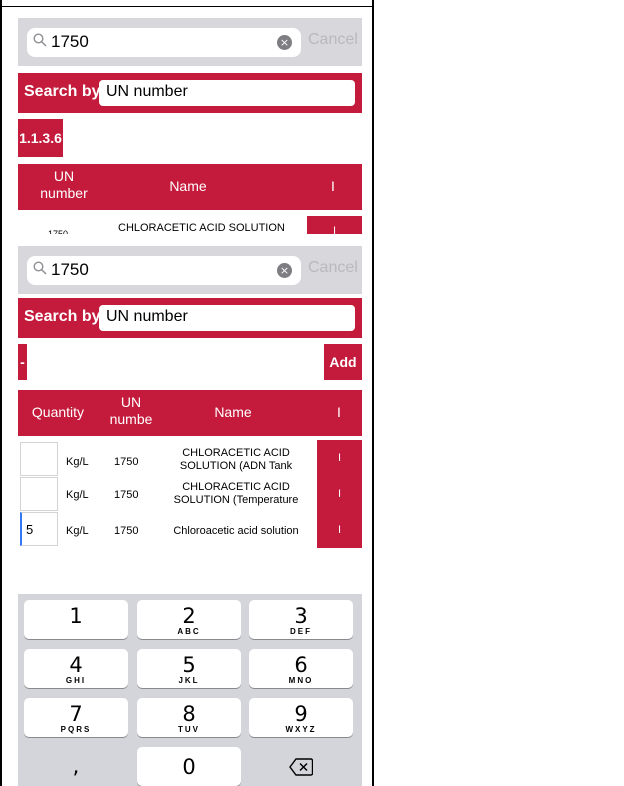 This screenshot has width=624, height=786. What do you see at coordinates (190, 413) in the screenshot?
I see `table-header: Quantity UN numbe Name I` at bounding box center [190, 413].